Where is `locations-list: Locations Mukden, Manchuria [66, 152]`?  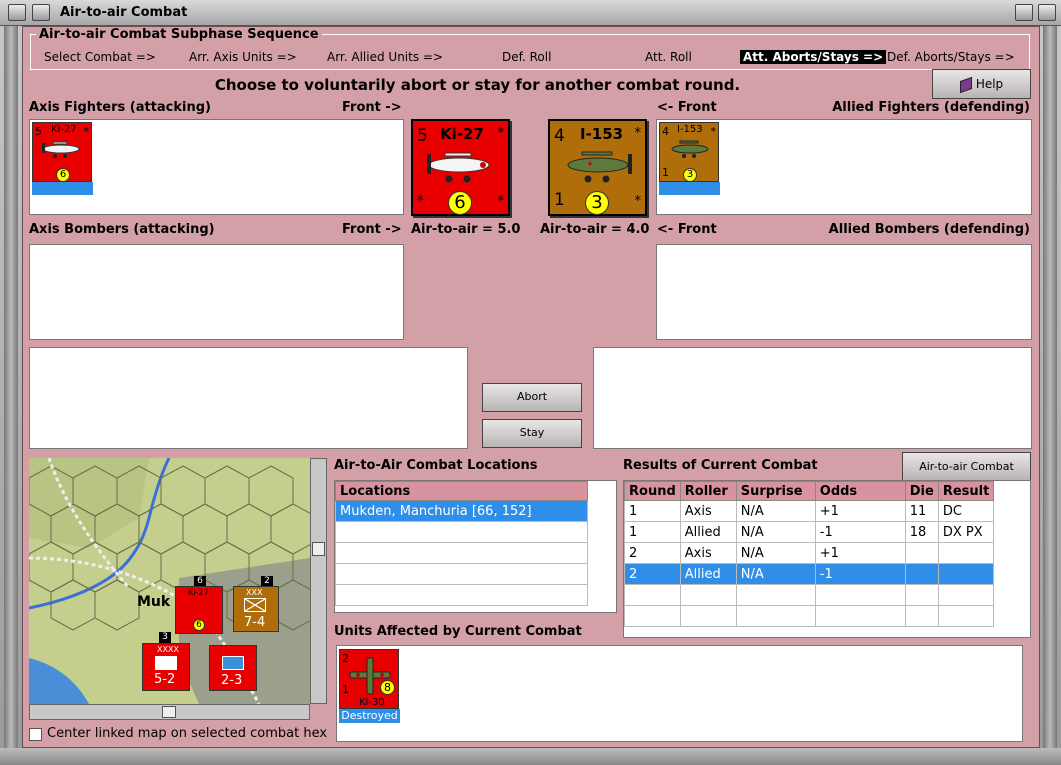 locations-list: Locations Mukden, Manchuria [66, 152] is located at coordinates (475, 546).